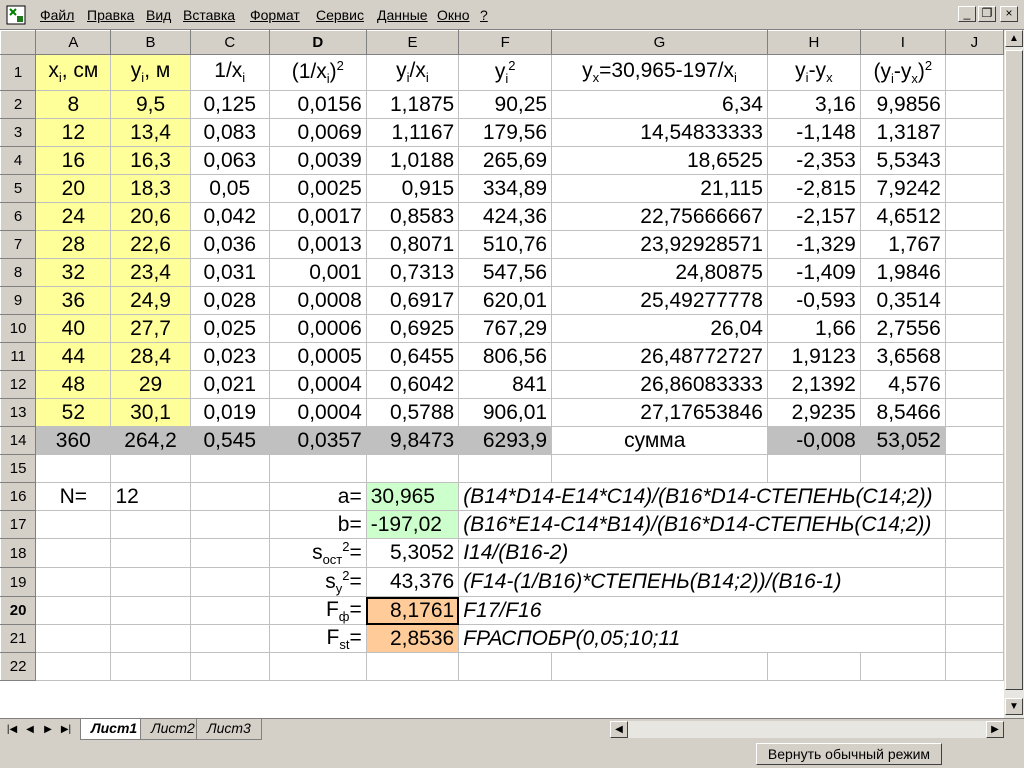 The image size is (1024, 768). I want to click on a-label: a=, so click(317, 496).